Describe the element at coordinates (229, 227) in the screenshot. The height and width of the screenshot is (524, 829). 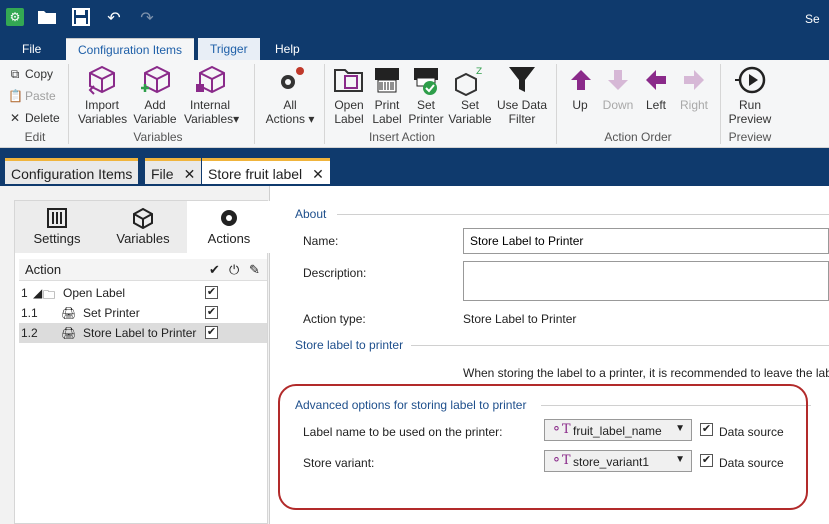
I see `tab-actions: Actions` at that location.